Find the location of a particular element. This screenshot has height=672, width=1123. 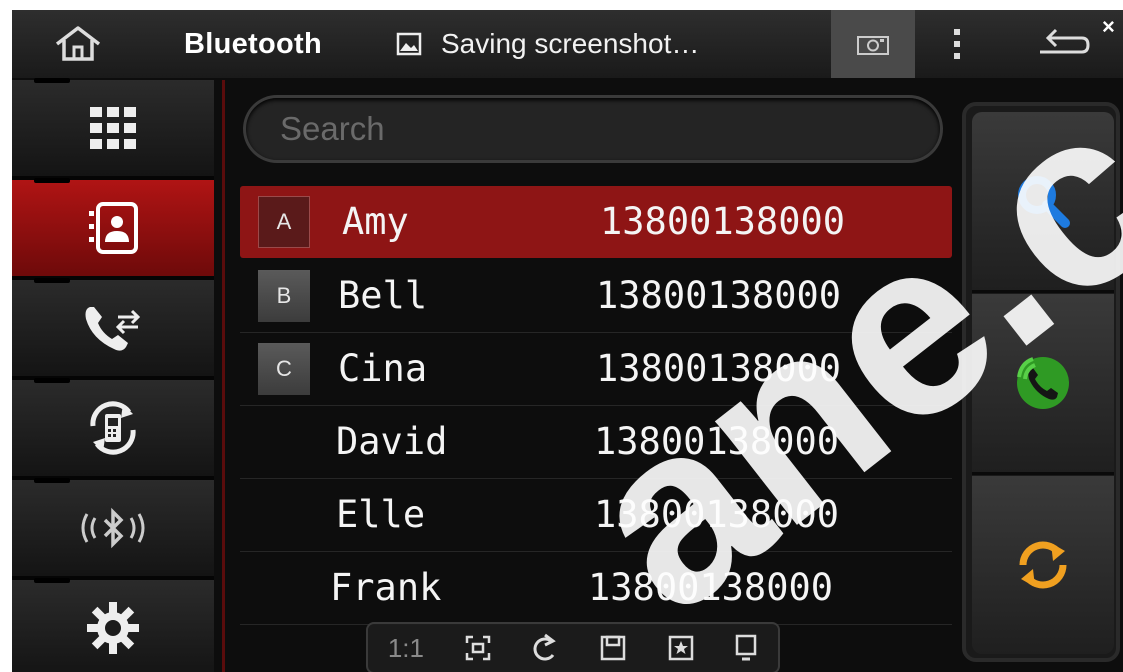

contact-name: Amy is located at coordinates (375, 221).